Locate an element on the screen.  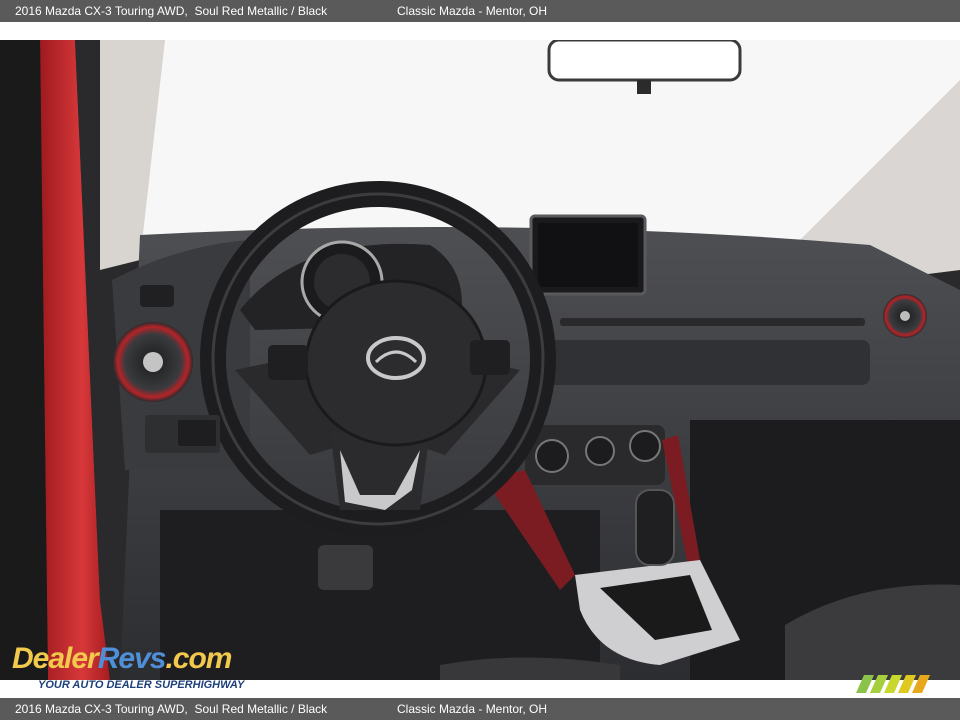
climate-knob-left is located at coordinates (552, 456).